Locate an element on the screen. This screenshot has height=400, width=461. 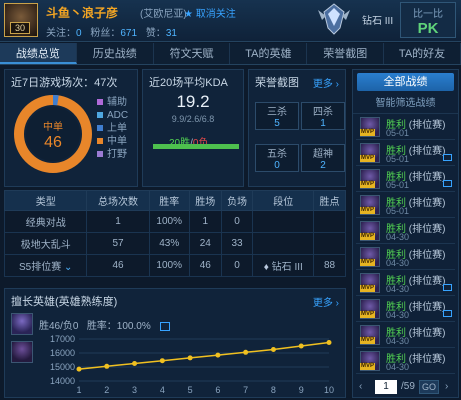
legend-adc-label: ADC is located at coordinates (118, 115).